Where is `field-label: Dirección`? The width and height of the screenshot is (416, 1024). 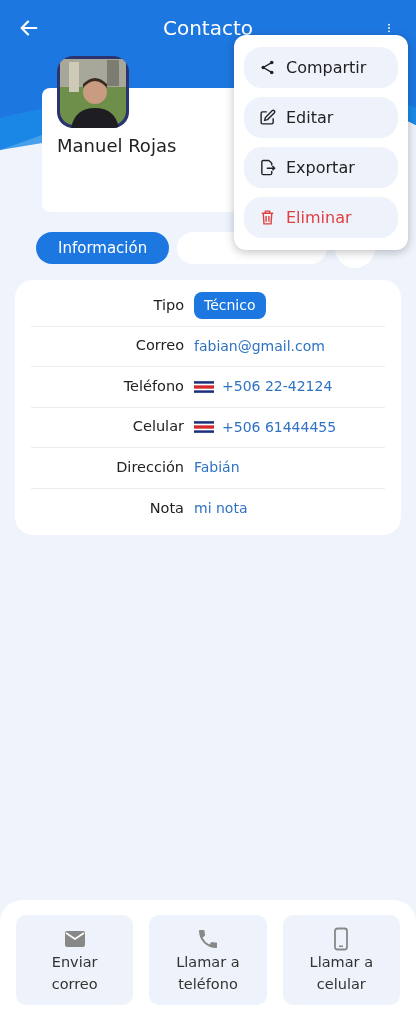 field-label: Dirección is located at coordinates (149, 467).